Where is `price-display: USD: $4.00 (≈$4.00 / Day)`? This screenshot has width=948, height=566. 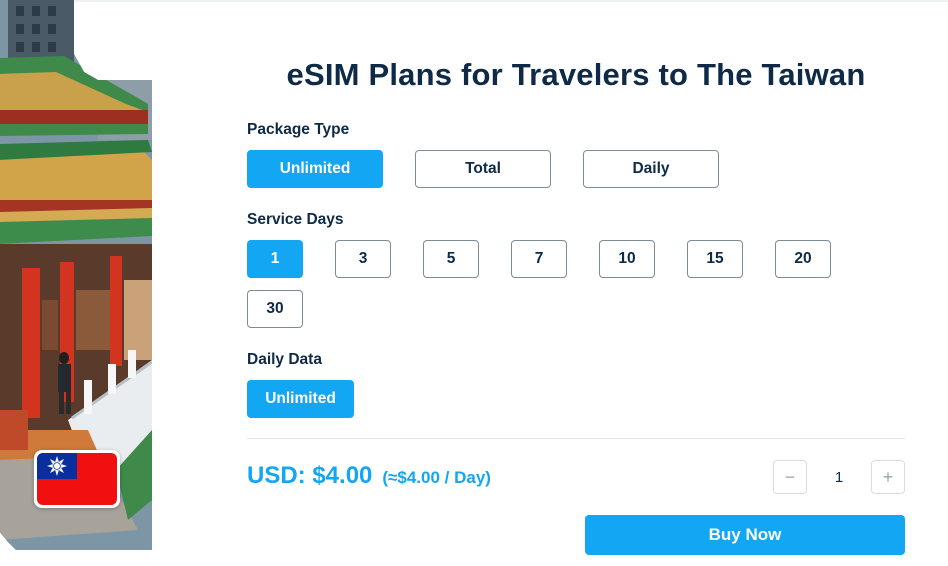
price-display: USD: $4.00 (≈$4.00 / Day) is located at coordinates (369, 476).